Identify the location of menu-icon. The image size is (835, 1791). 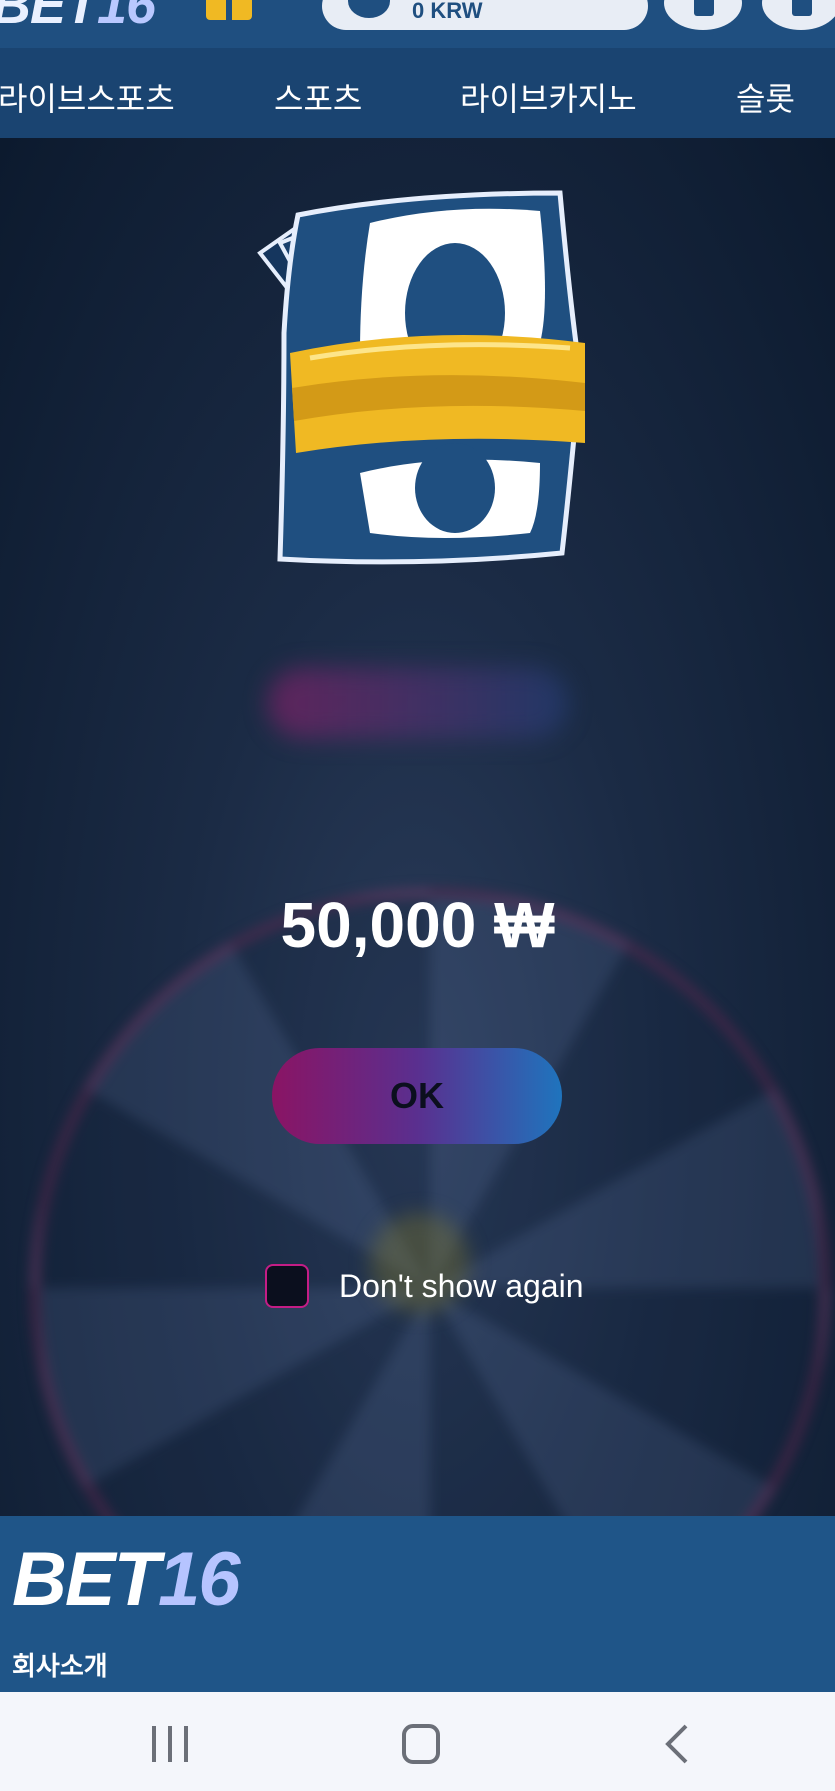
(802, 8).